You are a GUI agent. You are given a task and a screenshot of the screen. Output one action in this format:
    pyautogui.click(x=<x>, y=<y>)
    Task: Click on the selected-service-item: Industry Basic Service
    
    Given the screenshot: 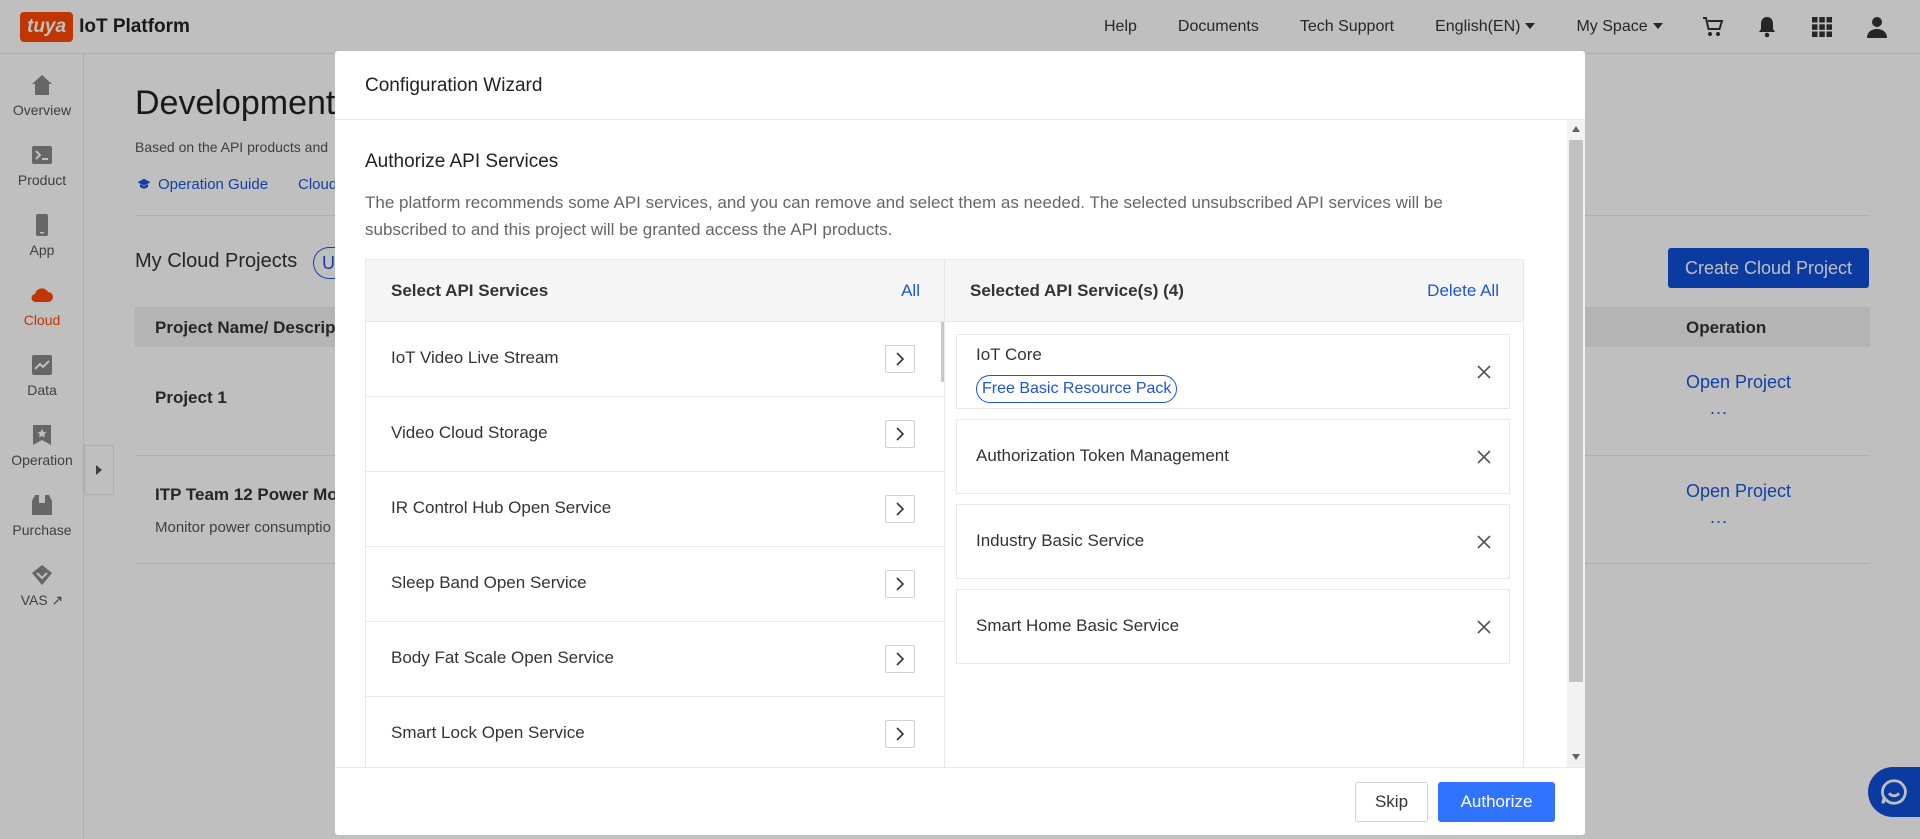 What is the action you would take?
    pyautogui.click(x=1233, y=541)
    